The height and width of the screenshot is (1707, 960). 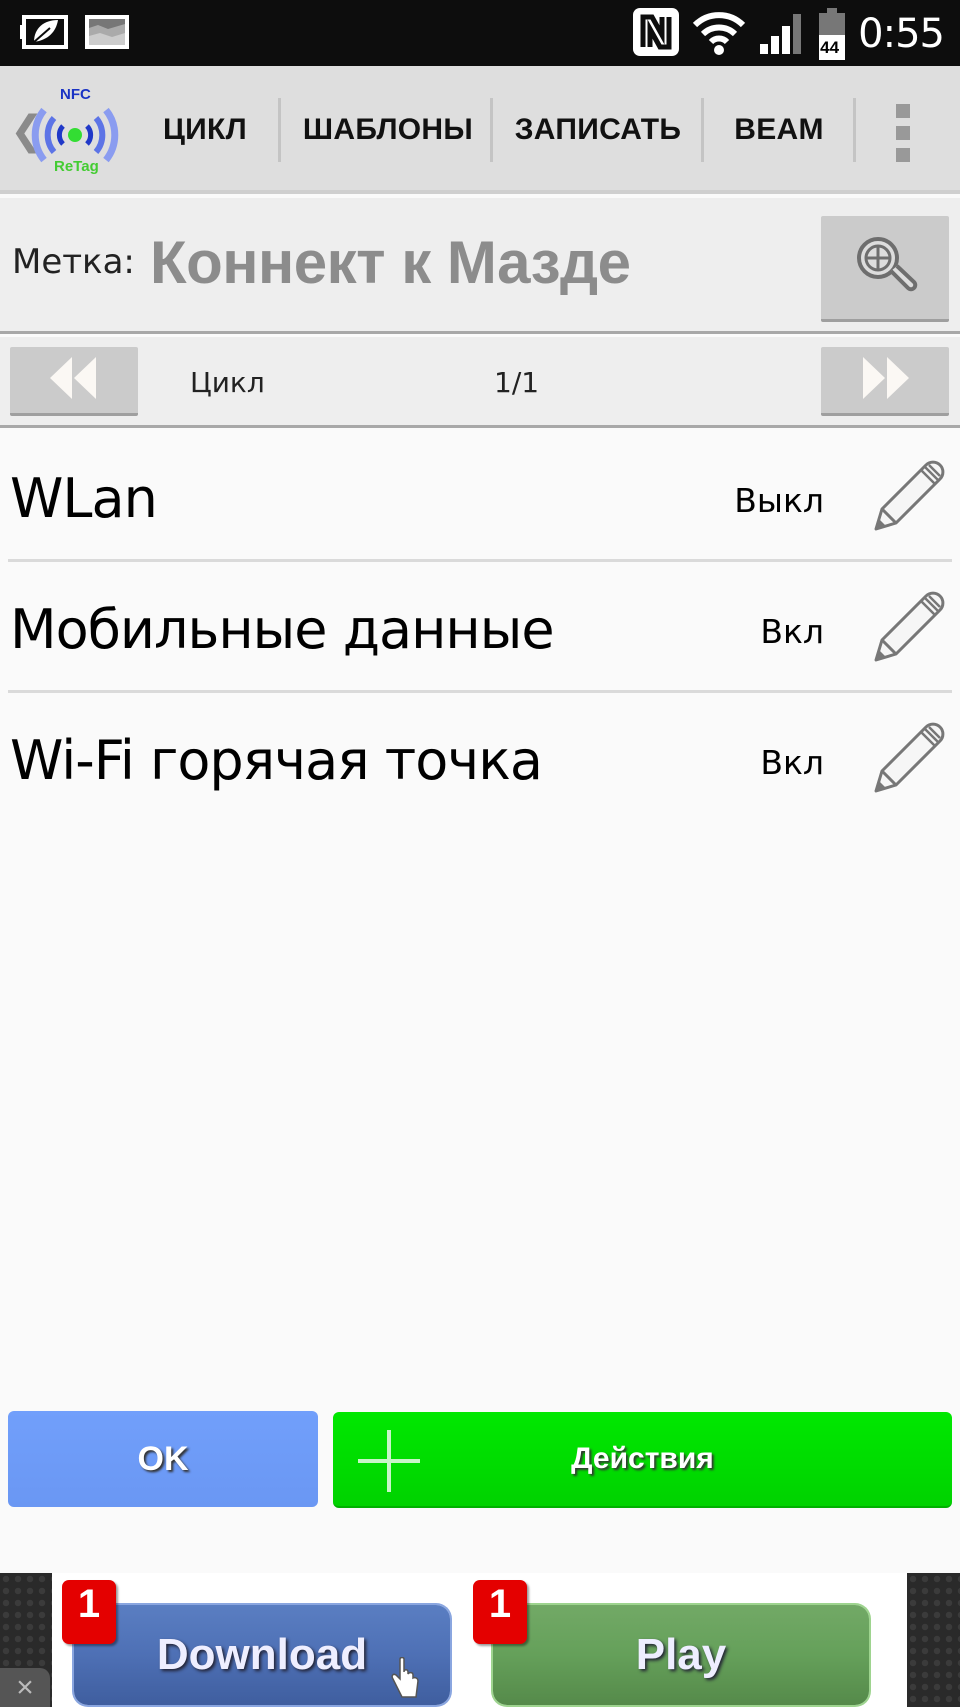 I want to click on ad-download-label: Download, so click(x=262, y=1654).